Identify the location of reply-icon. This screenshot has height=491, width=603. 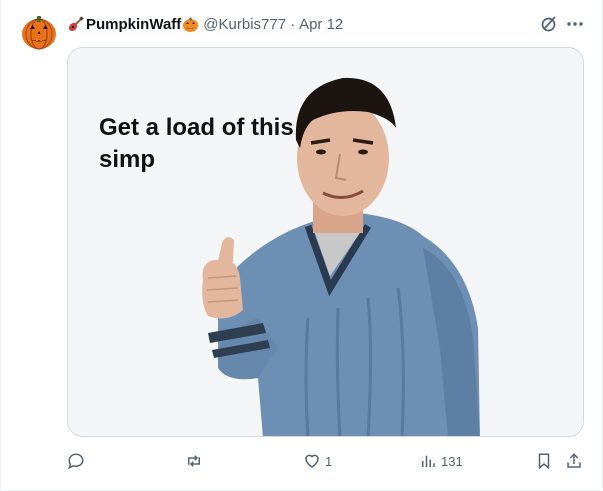
(75, 461).